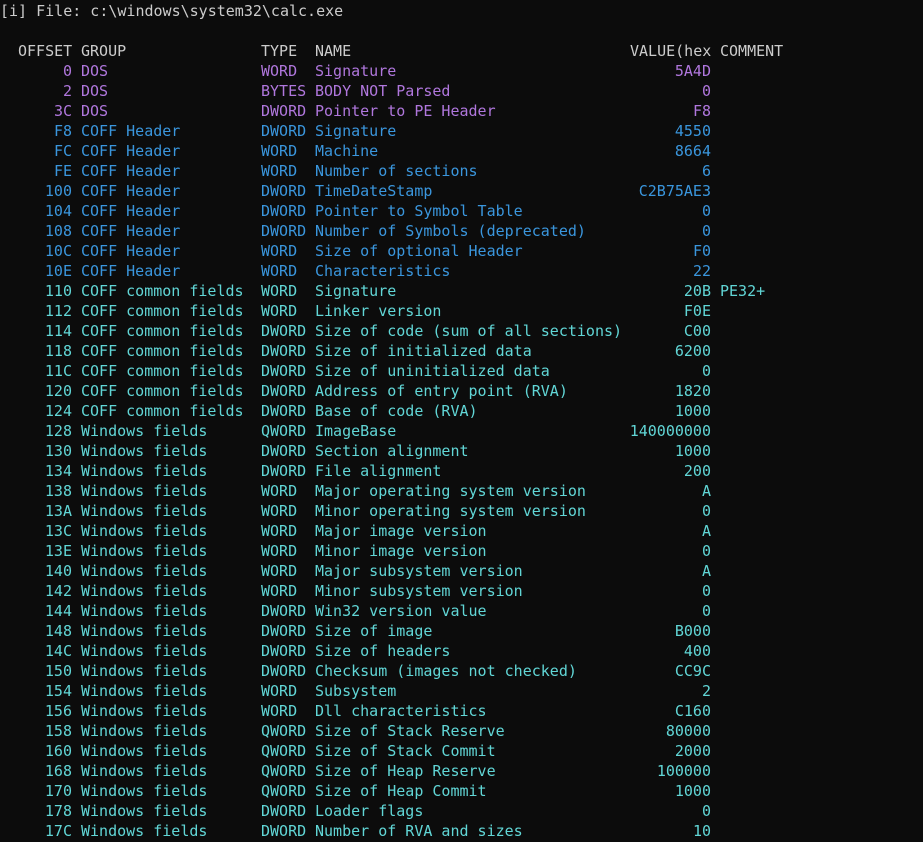  Describe the element at coordinates (423, 351) in the screenshot. I see `cell-name: Size of initialized data` at that location.